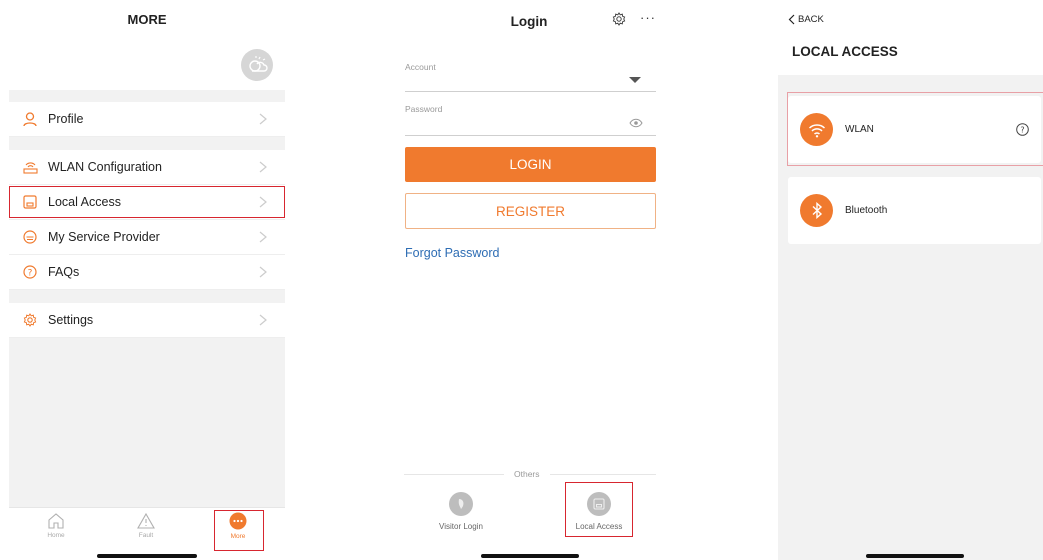 The height and width of the screenshot is (560, 1043). I want to click on menu-item-wlan-configuration: WLAN Configuration, so click(147, 167).